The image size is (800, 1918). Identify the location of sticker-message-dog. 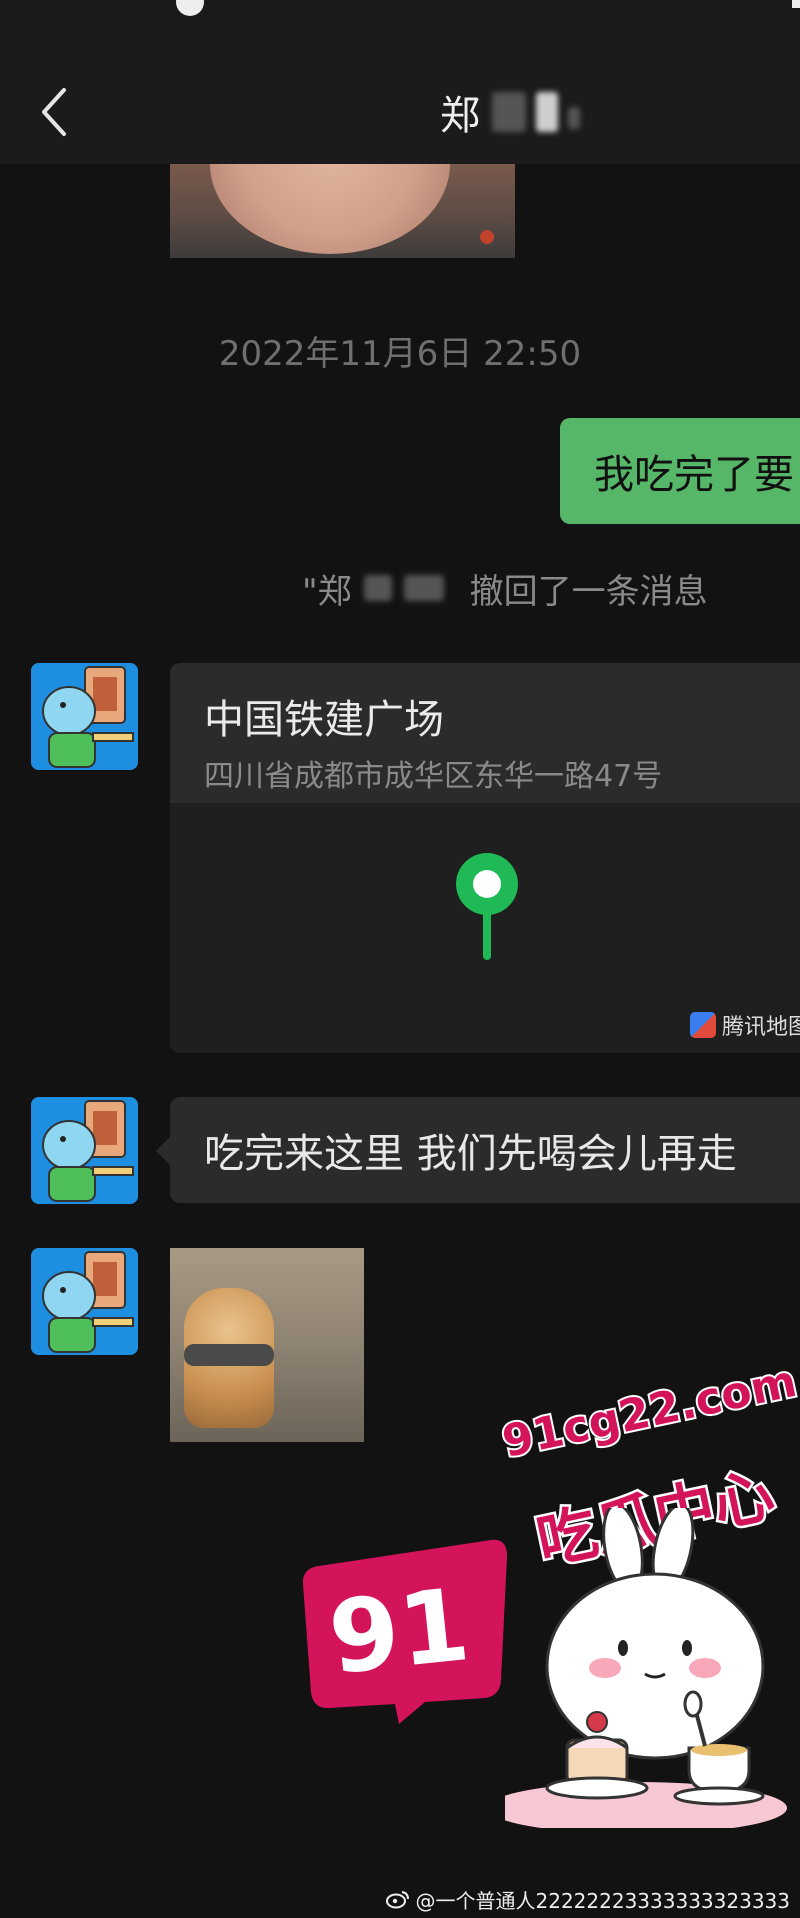
(267, 1345).